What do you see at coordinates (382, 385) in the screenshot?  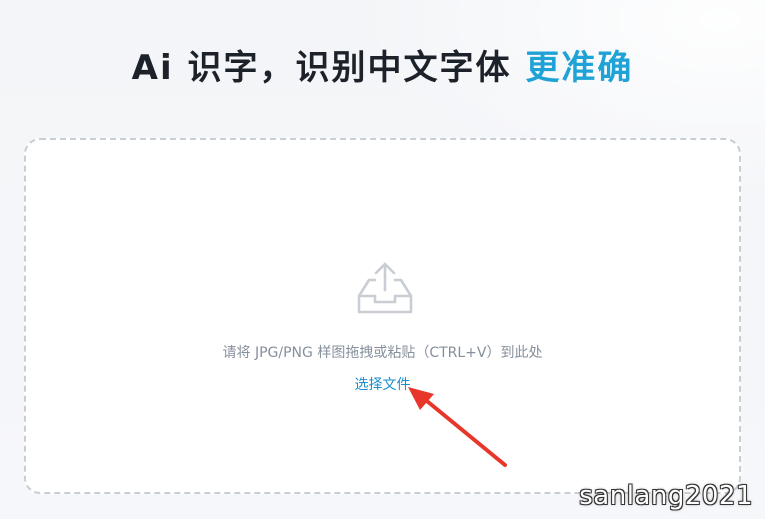 I see `choose-file-link: 选择文件` at bounding box center [382, 385].